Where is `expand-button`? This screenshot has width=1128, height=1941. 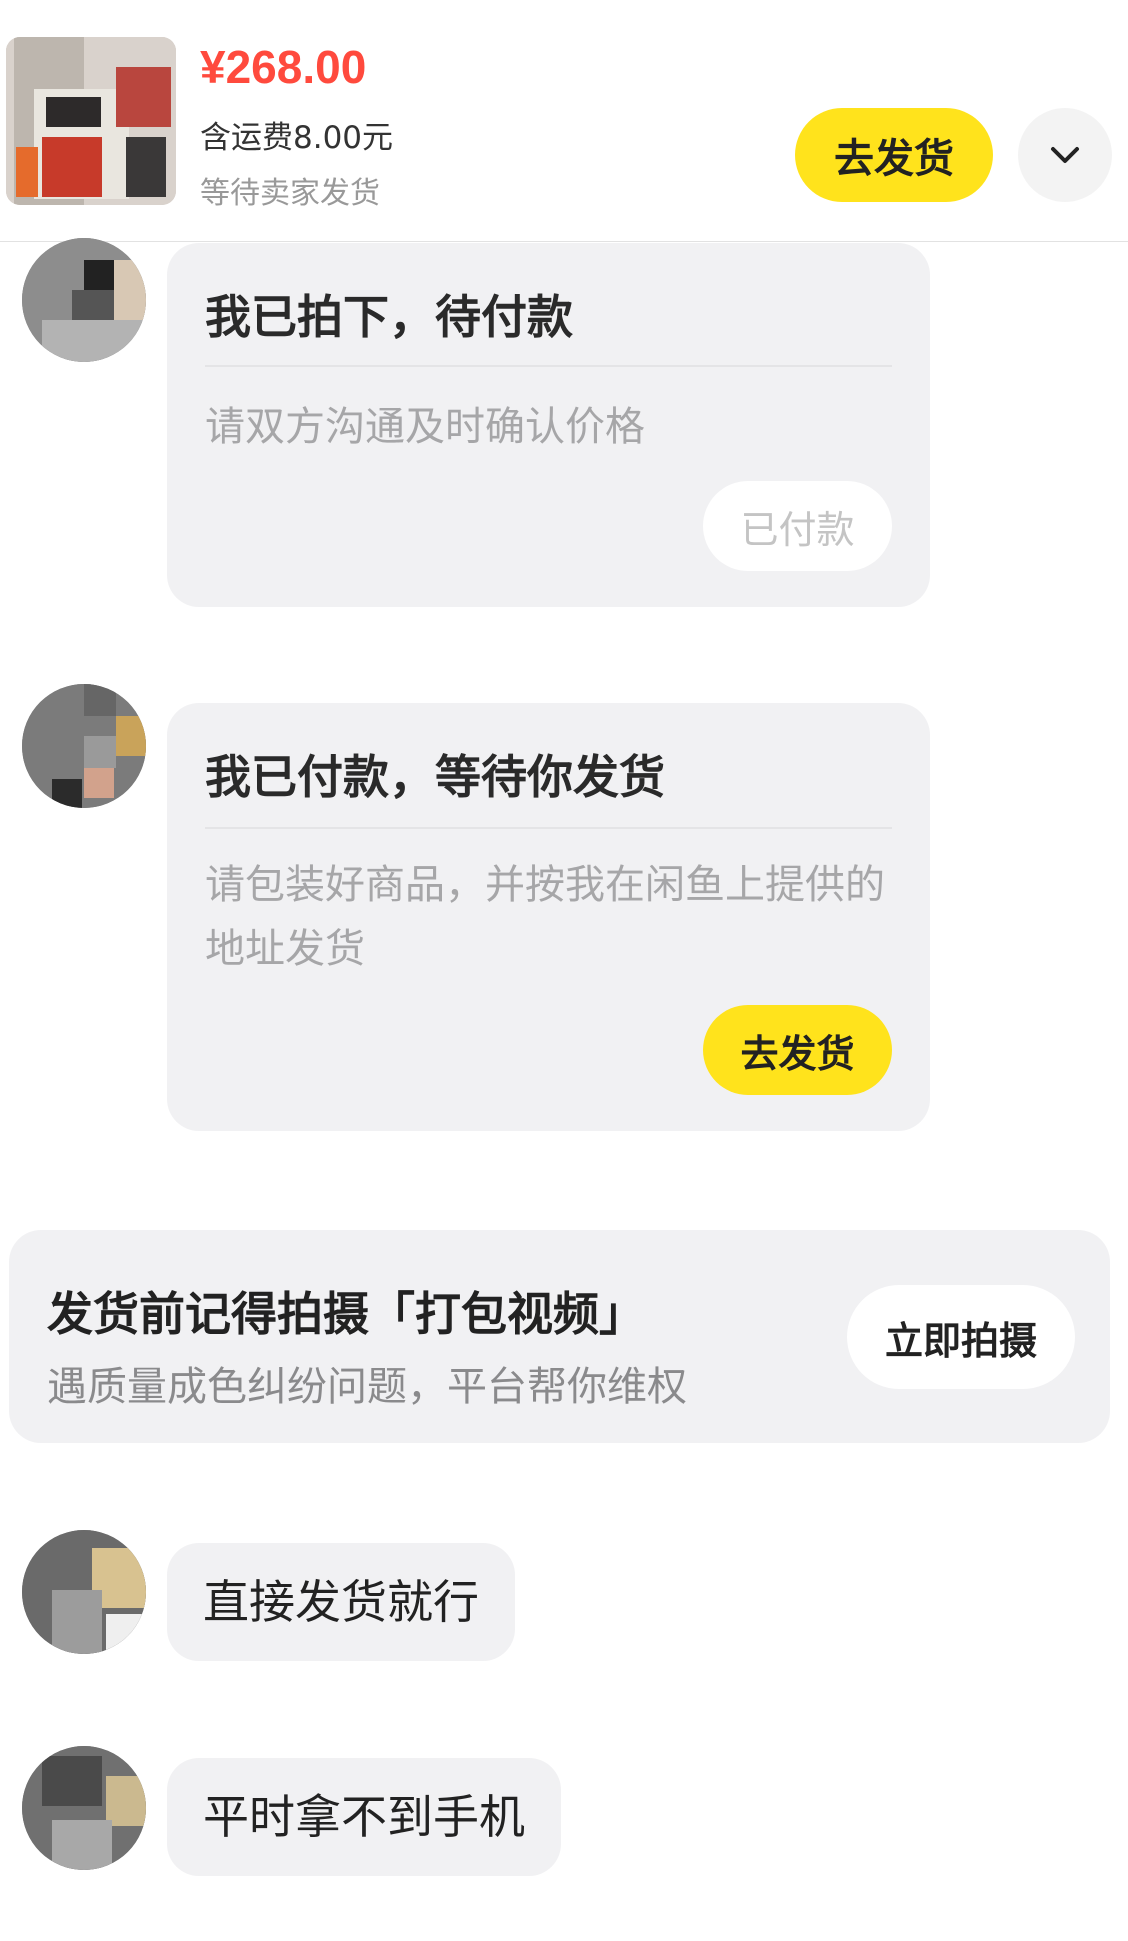 expand-button is located at coordinates (1065, 155).